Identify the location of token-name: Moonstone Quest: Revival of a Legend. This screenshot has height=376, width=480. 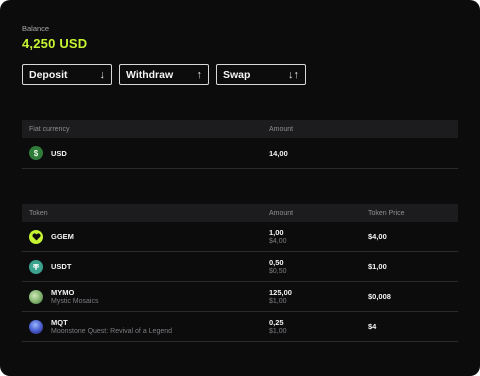
(112, 331).